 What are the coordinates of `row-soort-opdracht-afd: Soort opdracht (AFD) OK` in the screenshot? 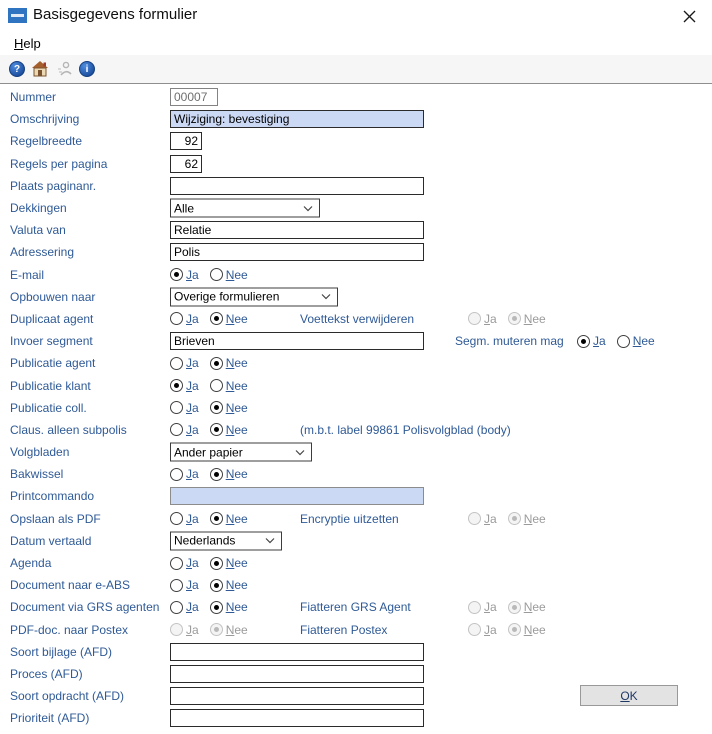 It's located at (356, 696).